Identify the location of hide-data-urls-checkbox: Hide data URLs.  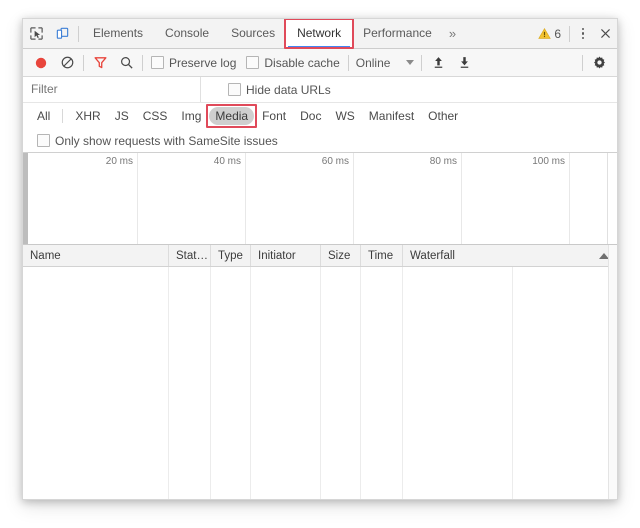
(279, 90).